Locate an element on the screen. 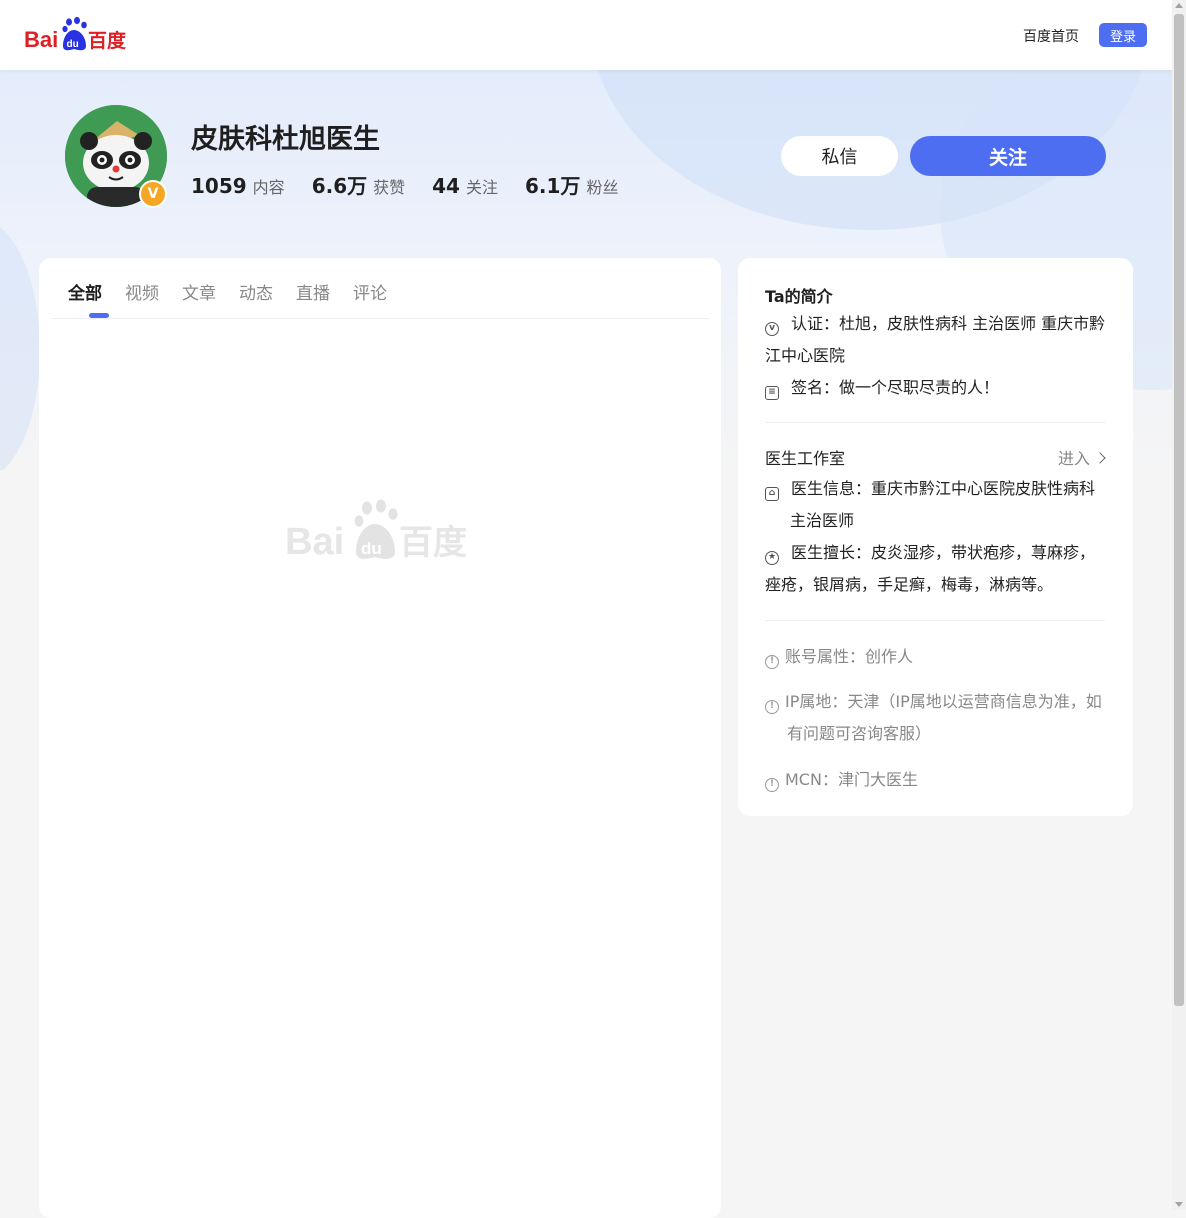 The image size is (1186, 1218). certification-row: v 认证：杜旭，皮肤性病科 主治医师 重庆市黔江中心医院 is located at coordinates (936, 340).